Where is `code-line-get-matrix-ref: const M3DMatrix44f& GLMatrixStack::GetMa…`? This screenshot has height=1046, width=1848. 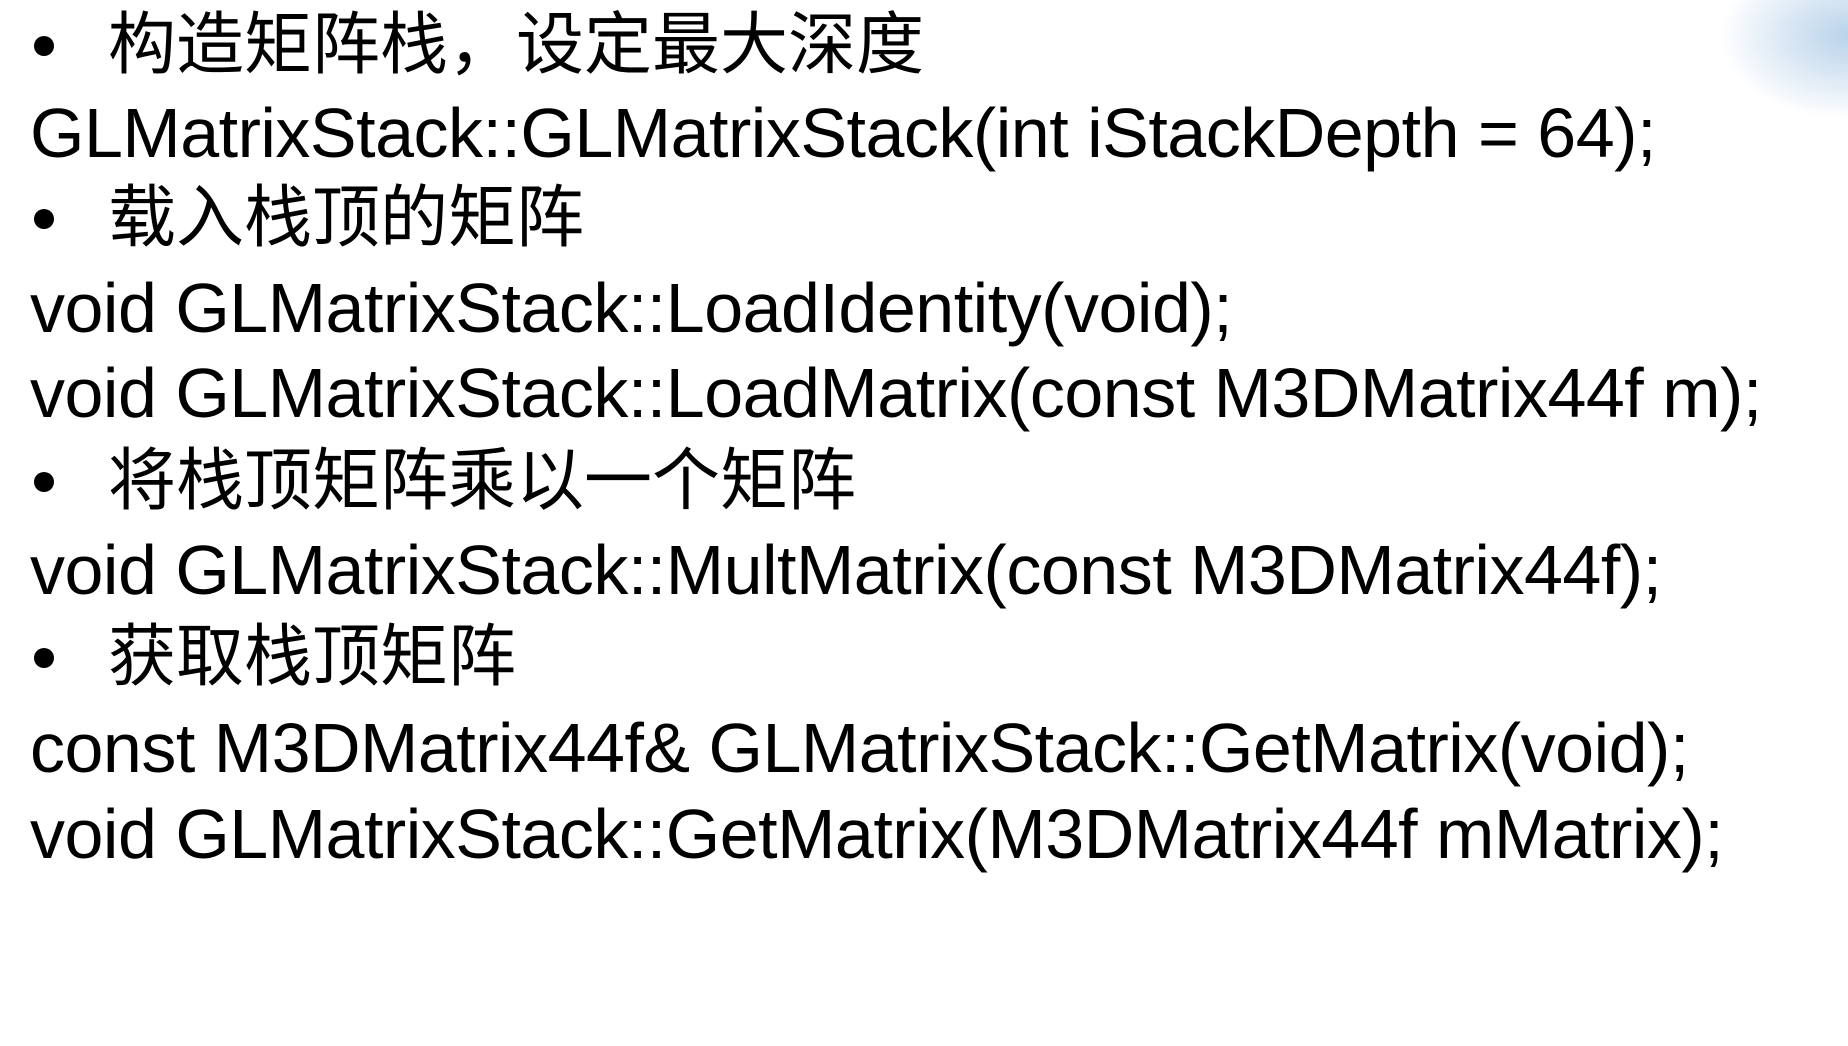 code-line-get-matrix-ref: const M3DMatrix44f& GLMatrixStack::GetMa… is located at coordinates (859, 748).